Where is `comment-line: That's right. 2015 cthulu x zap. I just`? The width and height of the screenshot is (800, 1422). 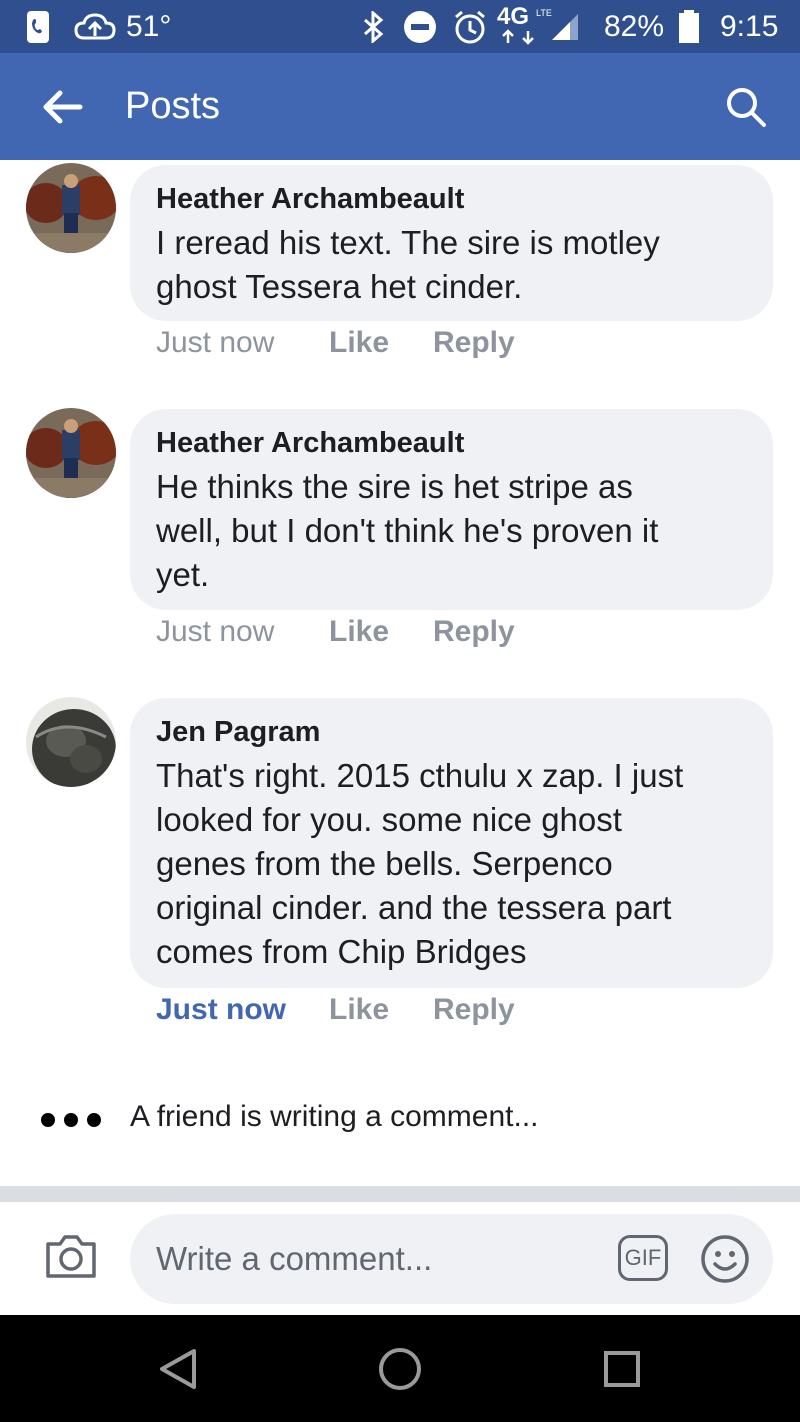 comment-line: That's right. 2015 cthulu x zap. I just is located at coordinates (420, 775).